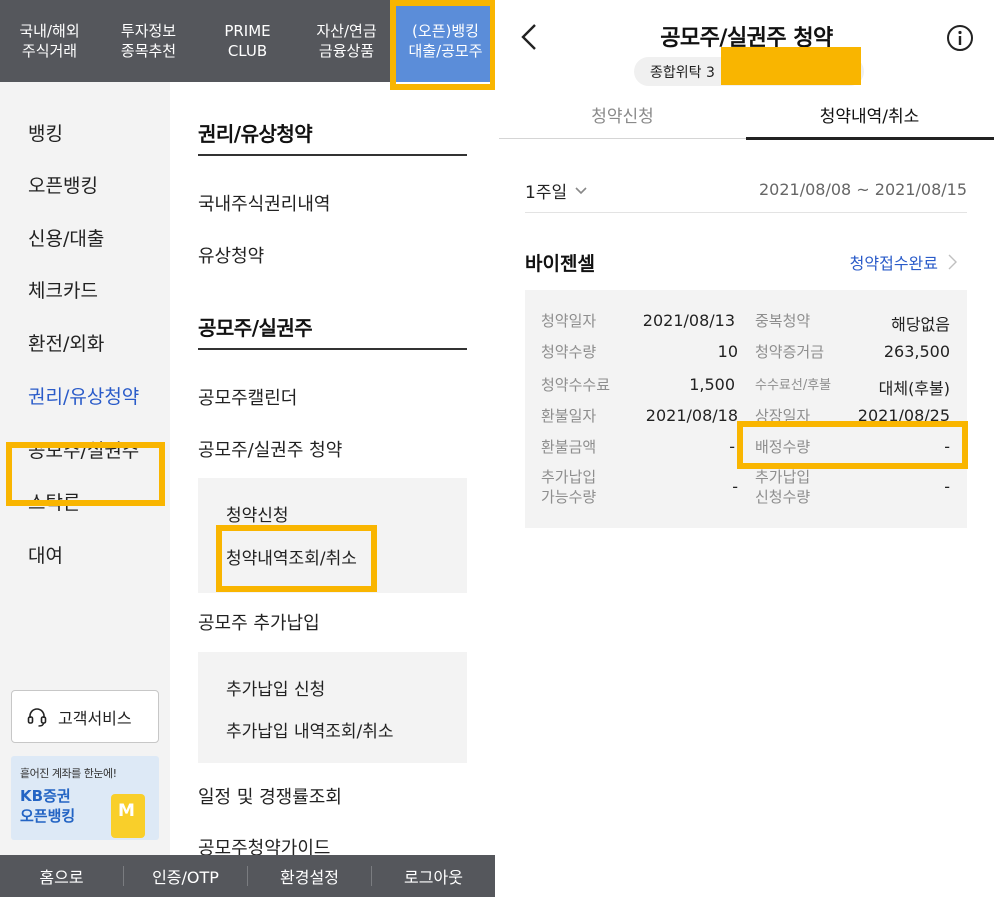 This screenshot has width=994, height=897. What do you see at coordinates (783, 487) in the screenshot?
I see `detail-label: 추가납입 신청수량` at bounding box center [783, 487].